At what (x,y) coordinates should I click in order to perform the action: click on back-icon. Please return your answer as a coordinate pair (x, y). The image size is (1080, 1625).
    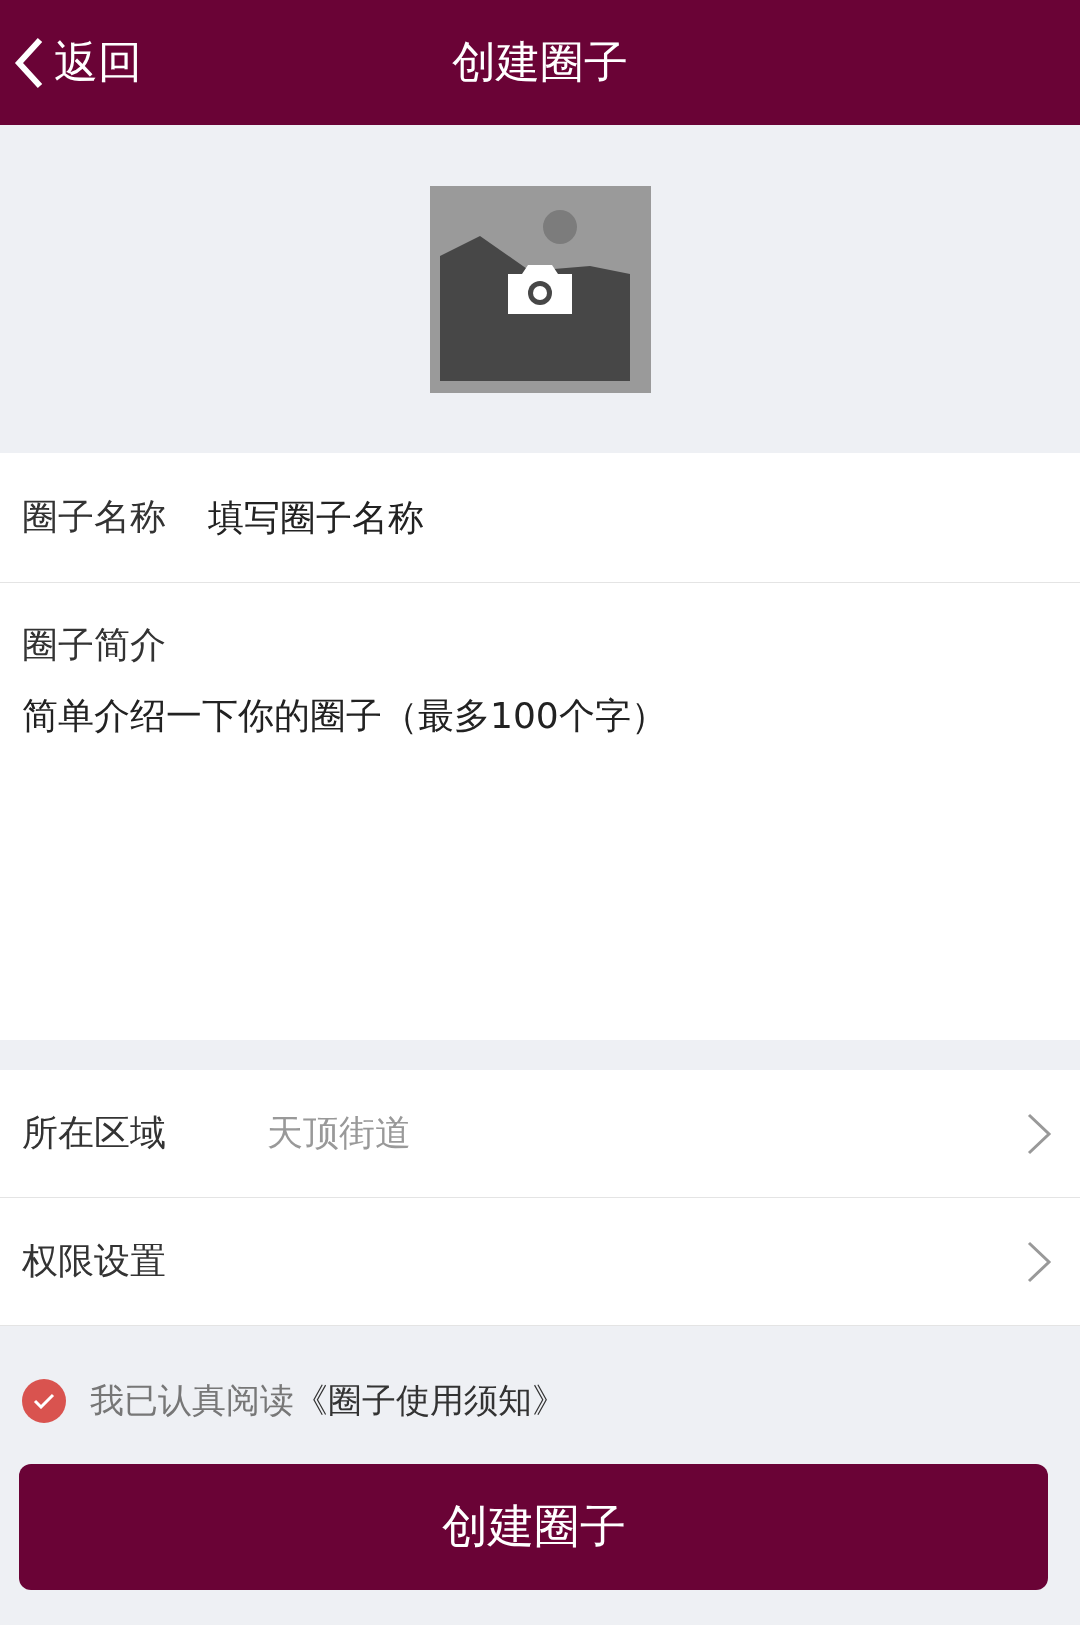
    Looking at the image, I should click on (29, 62).